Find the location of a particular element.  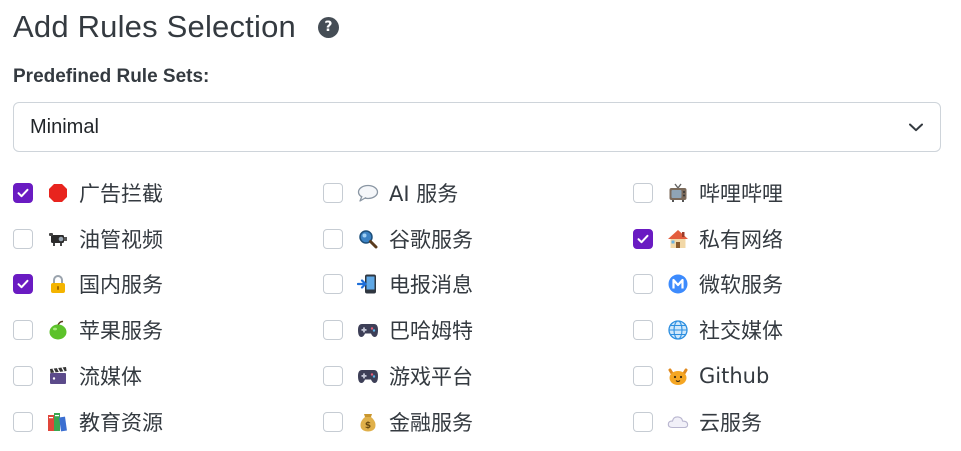

rule-option-item-3: 油管视频 is located at coordinates (168, 239).